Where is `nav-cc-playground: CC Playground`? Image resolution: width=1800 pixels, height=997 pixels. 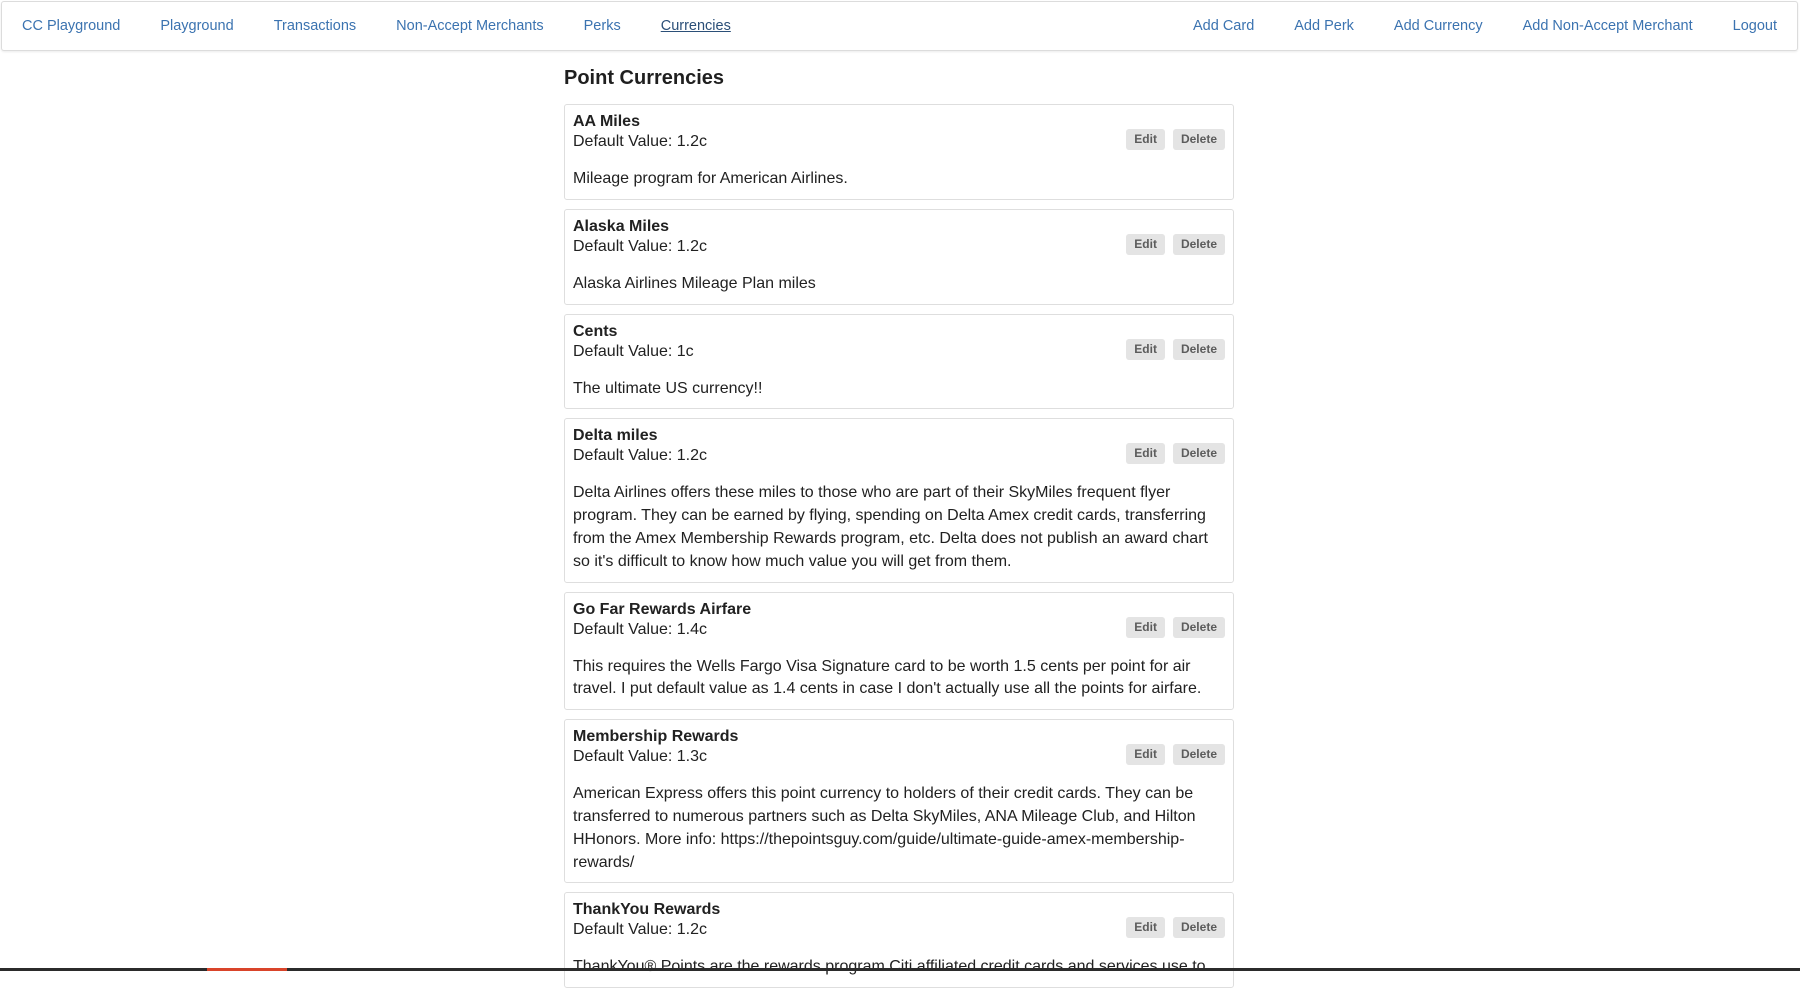 nav-cc-playground: CC Playground is located at coordinates (77, 26).